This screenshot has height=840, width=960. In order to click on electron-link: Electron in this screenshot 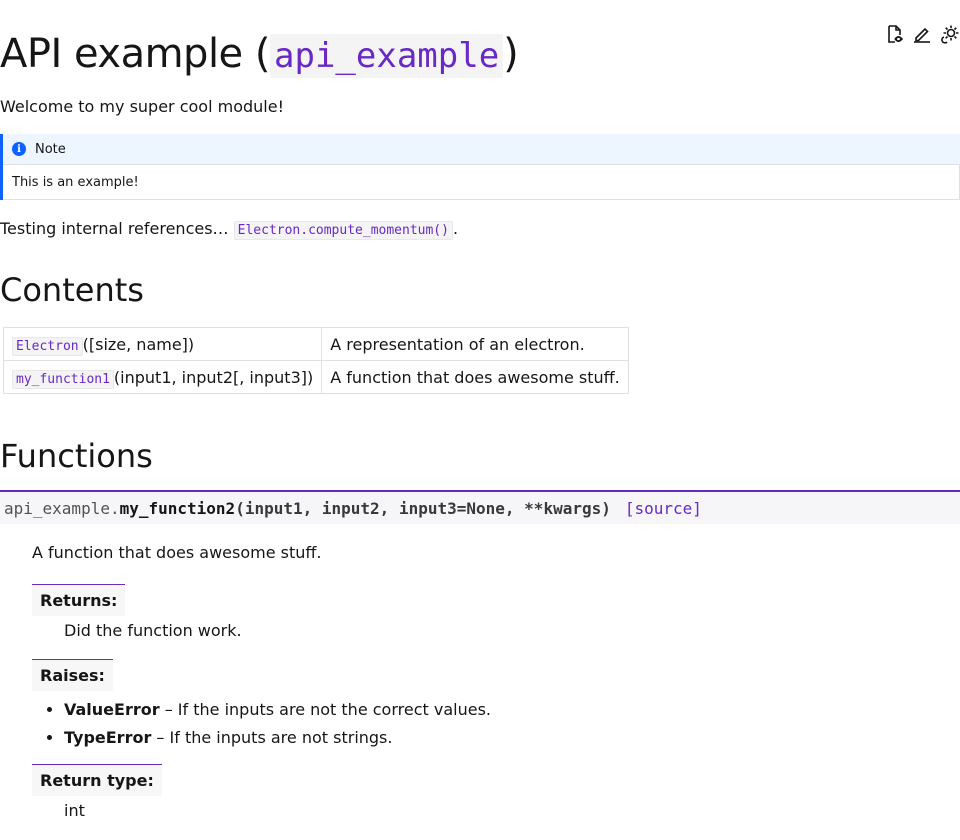, I will do `click(47, 346)`.